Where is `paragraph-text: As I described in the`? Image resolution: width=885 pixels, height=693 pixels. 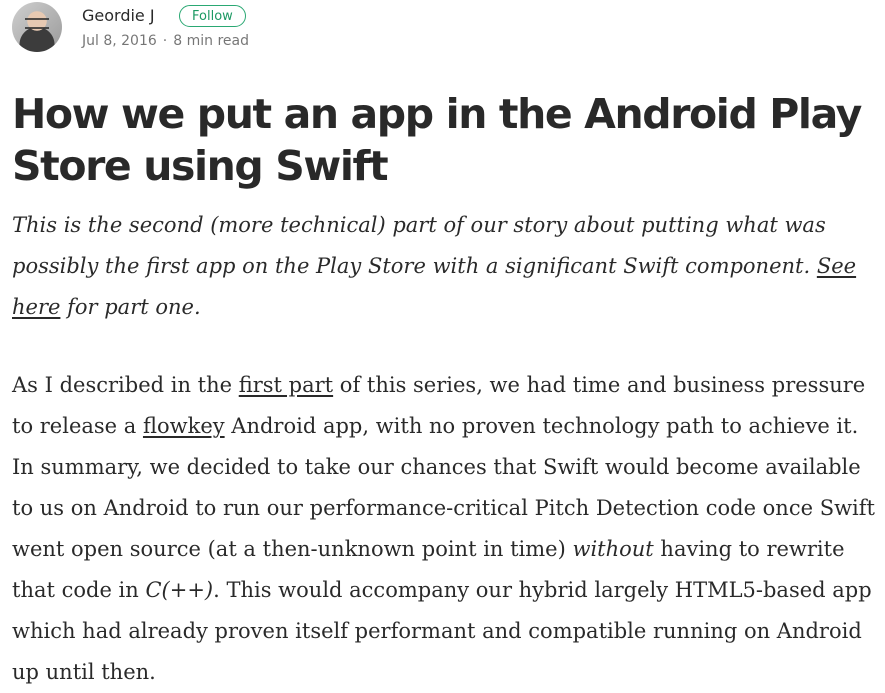 paragraph-text: As I described in the is located at coordinates (125, 385).